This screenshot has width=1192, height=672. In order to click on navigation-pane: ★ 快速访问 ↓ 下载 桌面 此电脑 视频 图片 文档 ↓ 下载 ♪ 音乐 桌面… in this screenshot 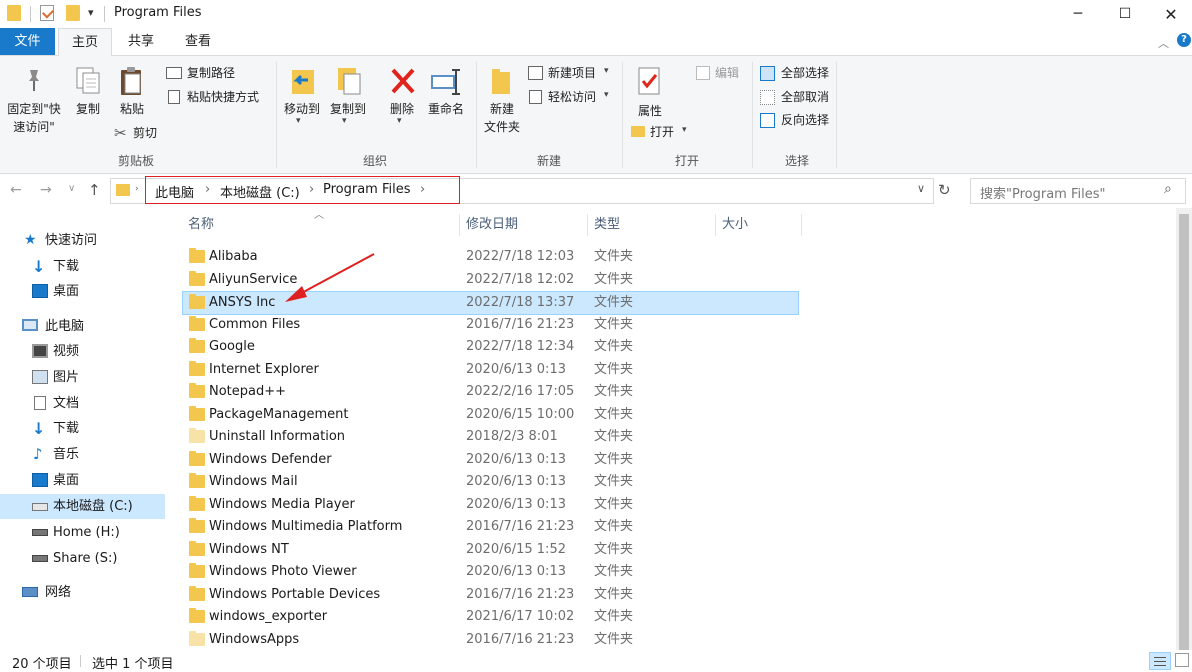, I will do `click(83, 429)`.